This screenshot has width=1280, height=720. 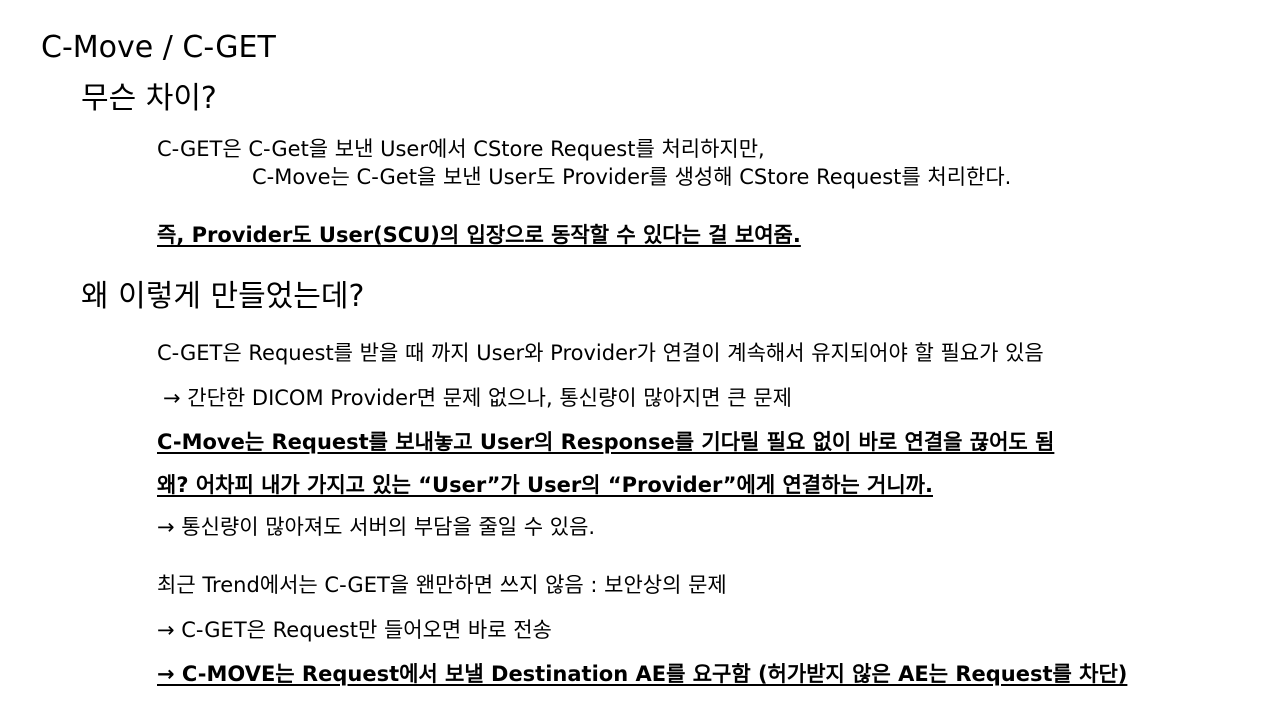 I want to click on why-line-3: → 통신량이 많아져도 서버의 부담을 줄일 수 있음., so click(x=376, y=527).